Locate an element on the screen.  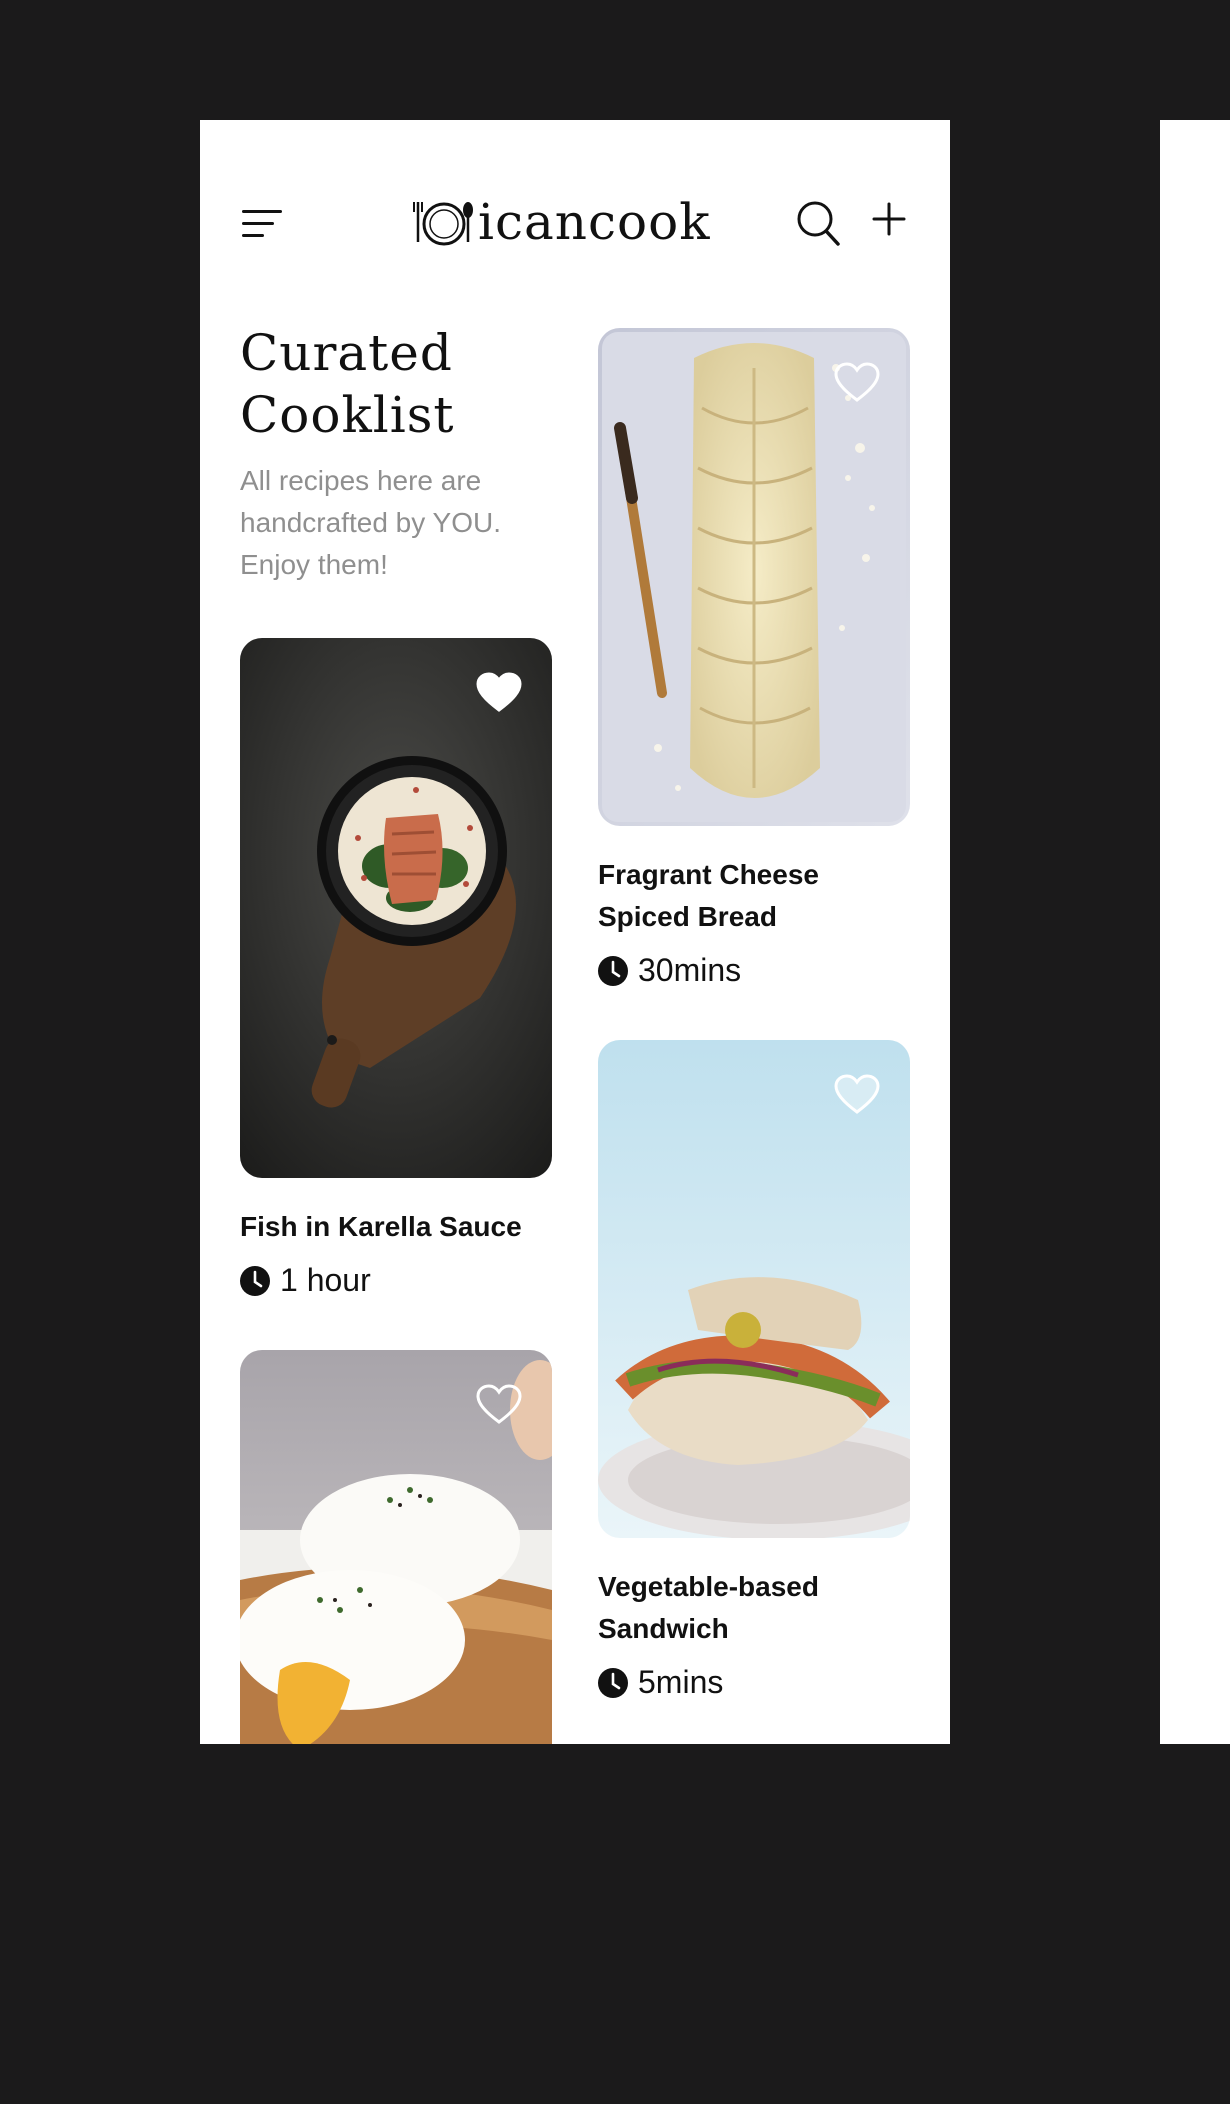
logo-text: icancook is located at coordinates (594, 222).